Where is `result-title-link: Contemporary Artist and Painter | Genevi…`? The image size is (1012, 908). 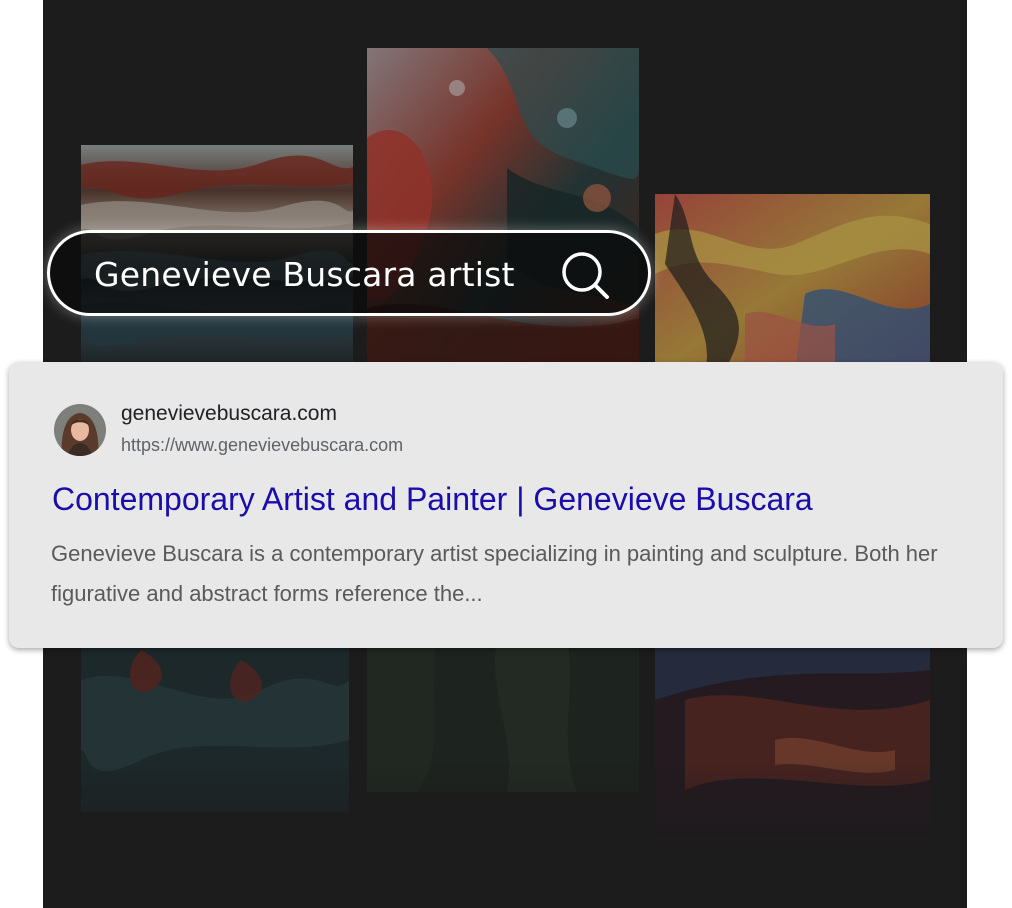
result-title-link: Contemporary Artist and Painter | Genevi… is located at coordinates (432, 499).